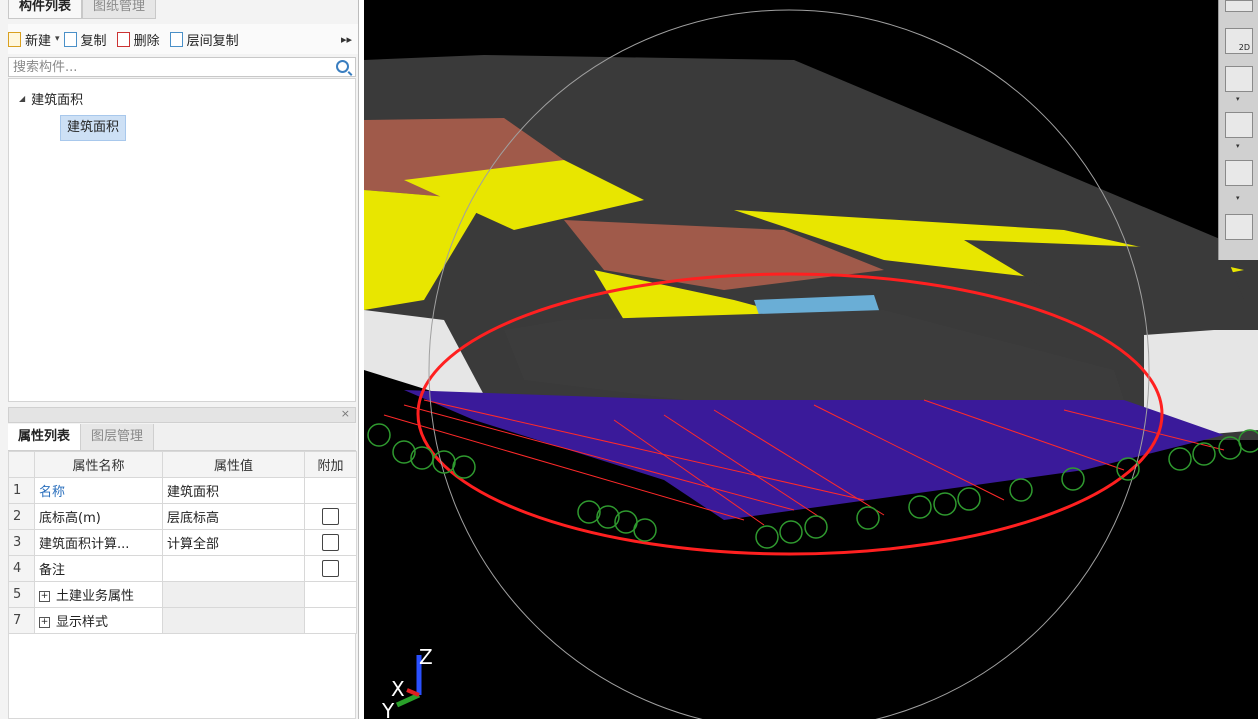 This screenshot has width=1258, height=719. I want to click on copy-button: 复制, so click(85, 39).